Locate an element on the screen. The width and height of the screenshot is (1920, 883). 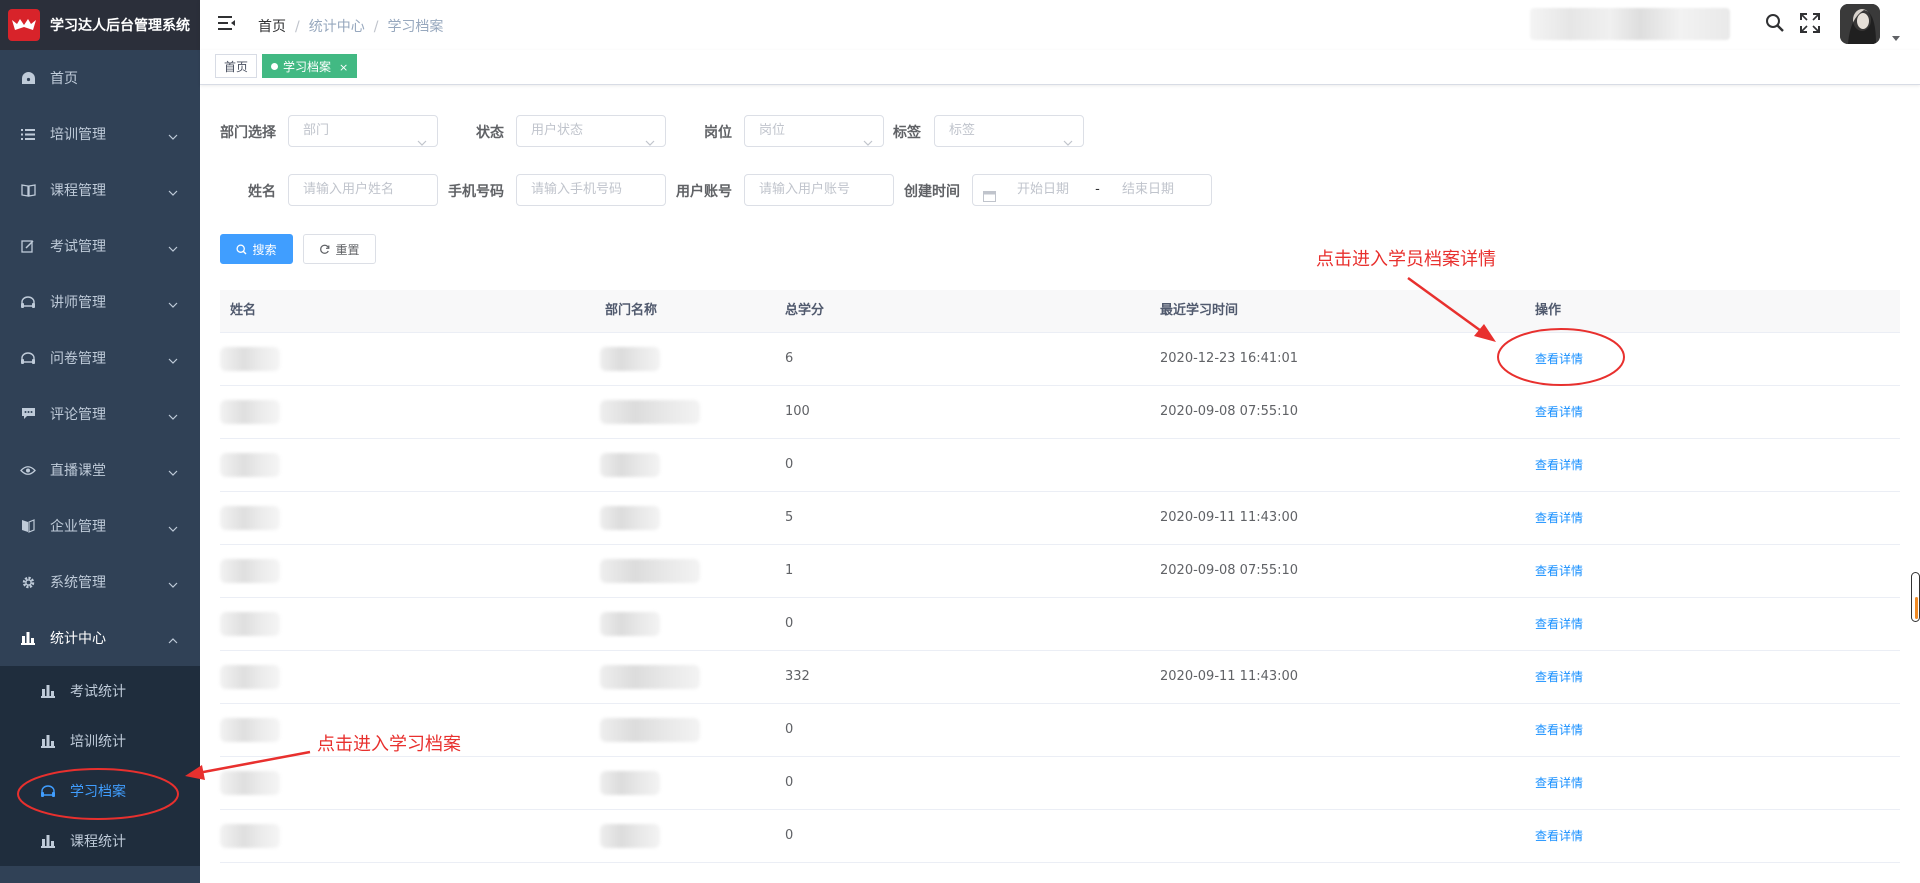
gear-icon is located at coordinates (28, 582).